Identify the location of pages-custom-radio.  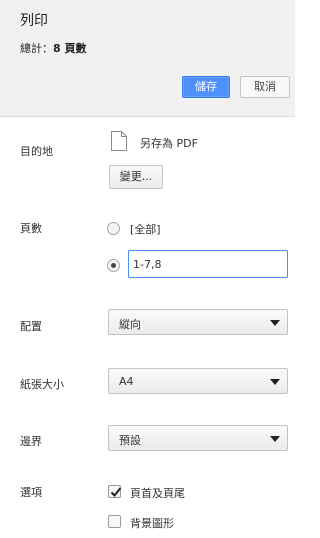
(113, 265).